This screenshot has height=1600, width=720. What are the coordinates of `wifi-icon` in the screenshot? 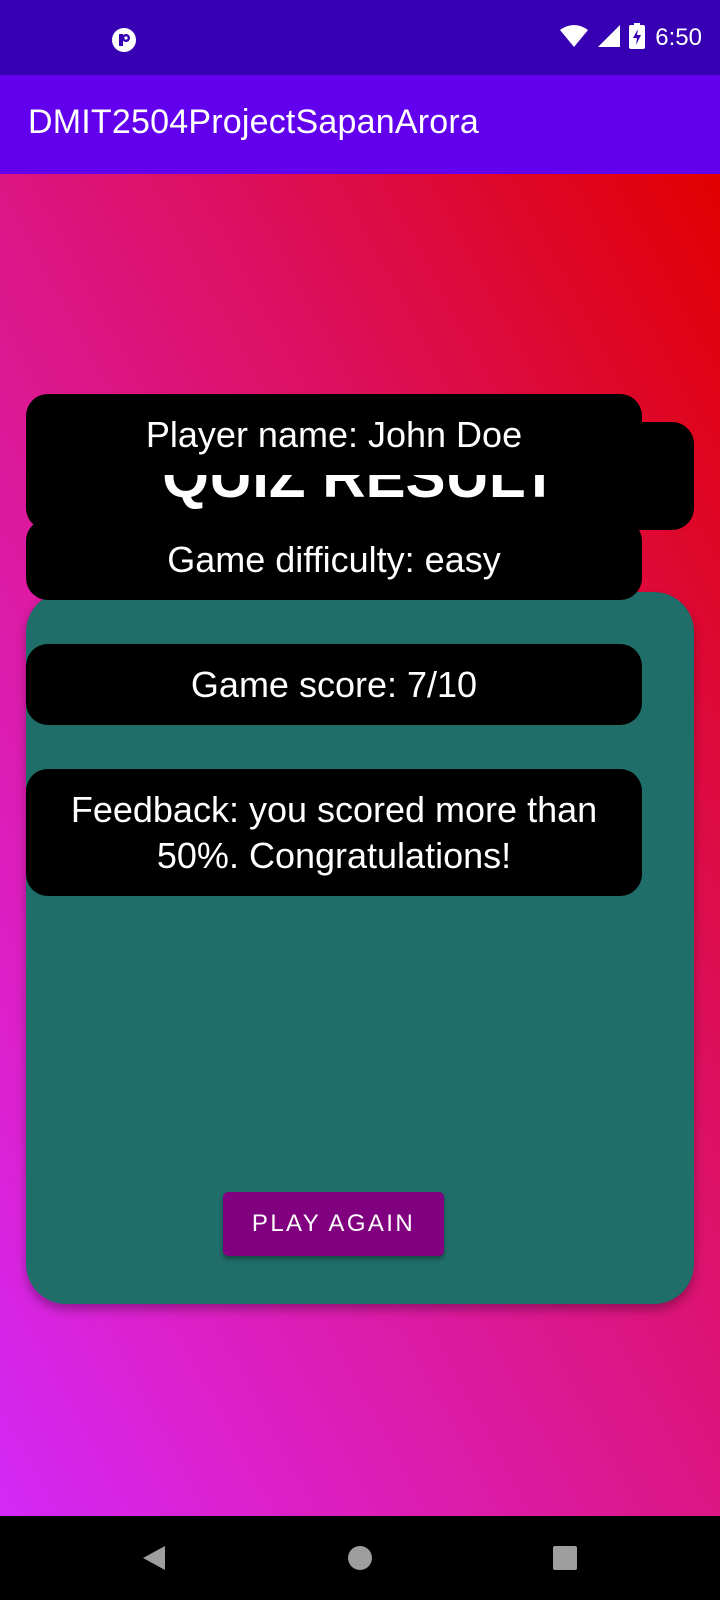 It's located at (574, 38).